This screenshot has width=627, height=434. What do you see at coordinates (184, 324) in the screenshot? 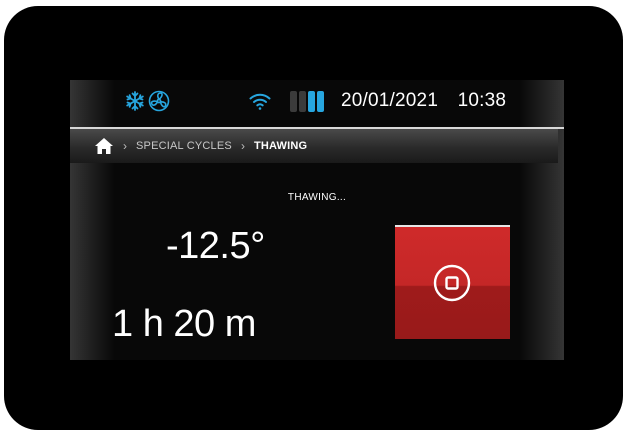
I see `remaining-time-readout: 1 h 20 m` at bounding box center [184, 324].